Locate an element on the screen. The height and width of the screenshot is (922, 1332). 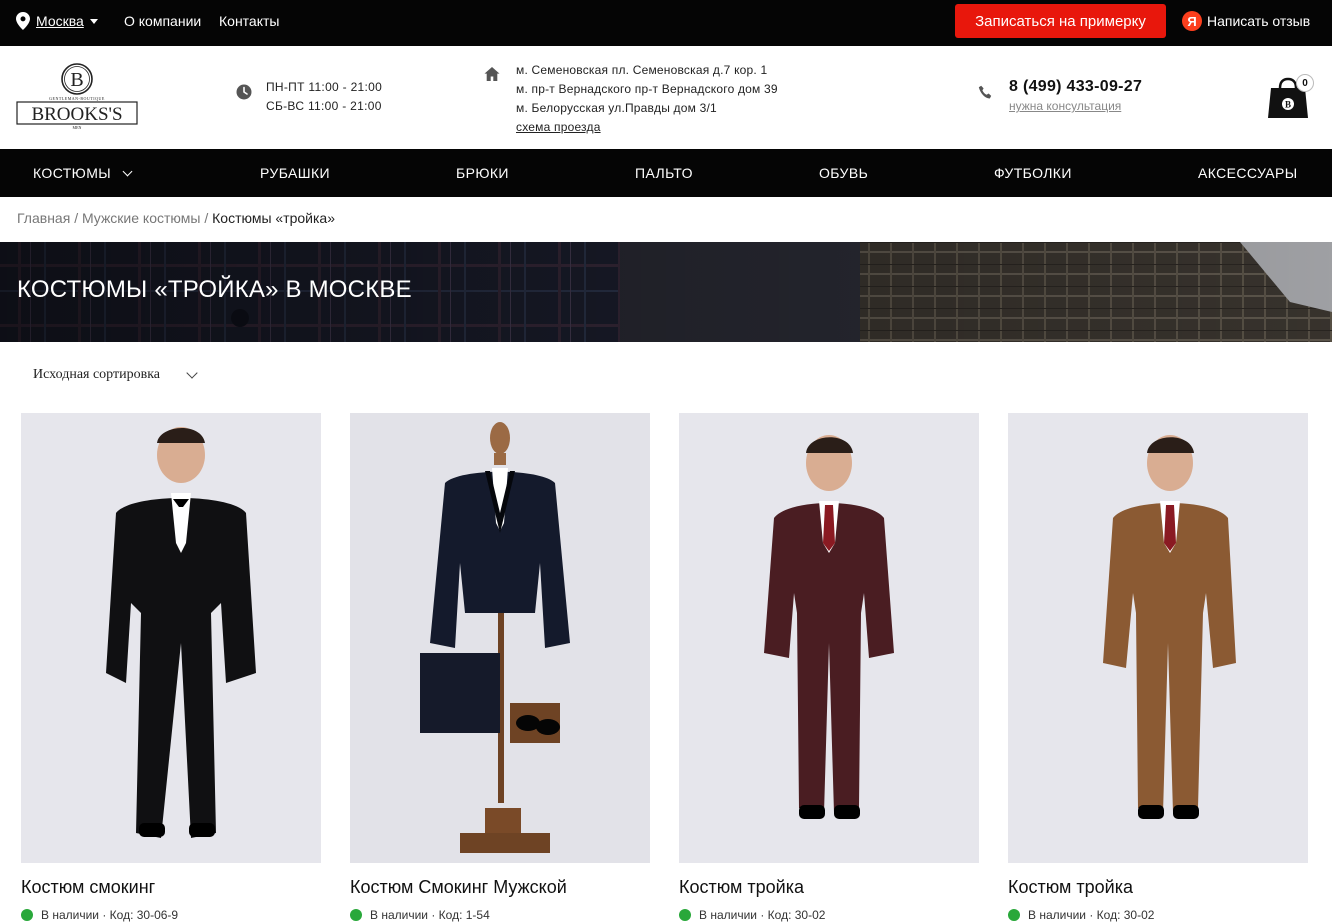
stock-status: В наличии · Код: 30-06-9 is located at coordinates (171, 915).